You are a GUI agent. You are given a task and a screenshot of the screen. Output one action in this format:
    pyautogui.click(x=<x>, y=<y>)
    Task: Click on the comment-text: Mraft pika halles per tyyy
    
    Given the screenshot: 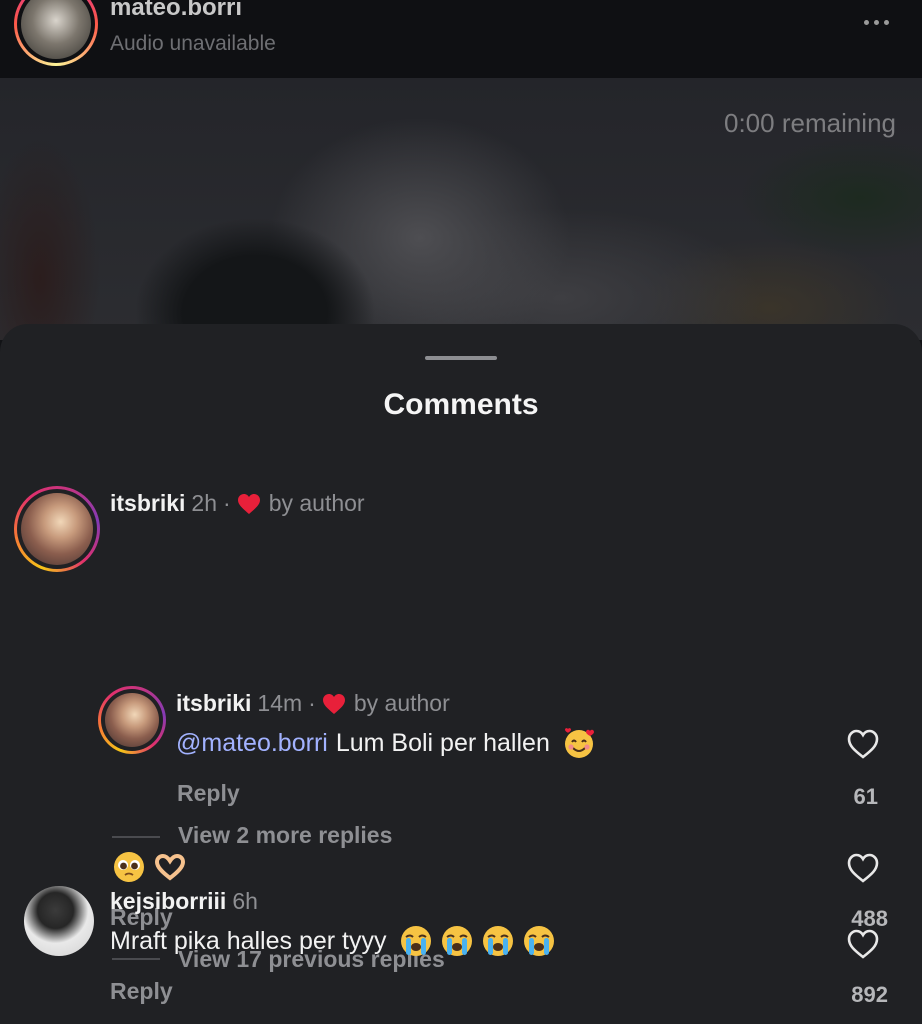 What is the action you would take?
    pyautogui.click(x=333, y=941)
    